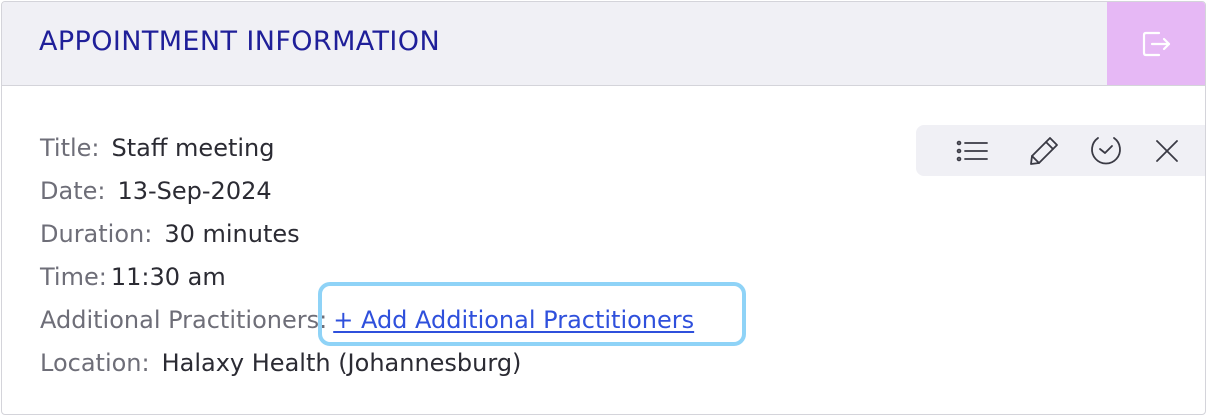  What do you see at coordinates (240, 41) in the screenshot?
I see `panel-title: APPOINTMENT INFORMATION` at bounding box center [240, 41].